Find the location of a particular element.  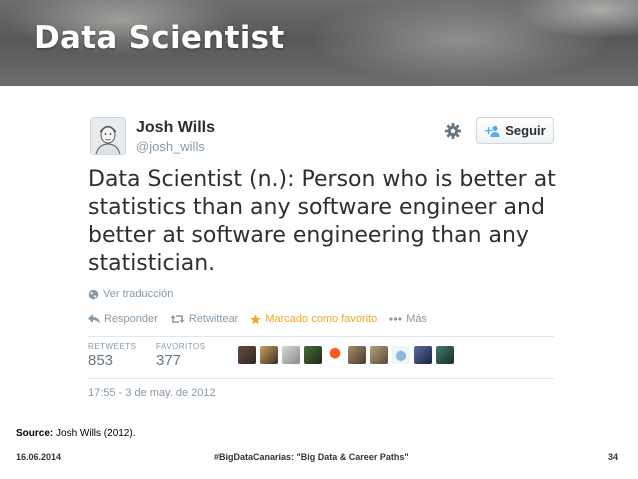

follow-button: + Seguir is located at coordinates (515, 130).